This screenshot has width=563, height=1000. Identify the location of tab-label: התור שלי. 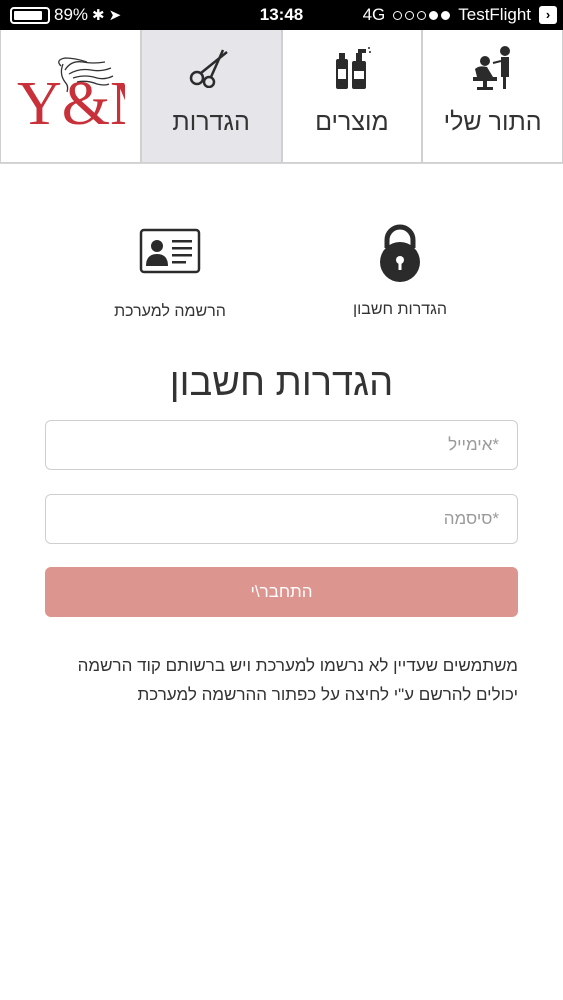
(492, 122).